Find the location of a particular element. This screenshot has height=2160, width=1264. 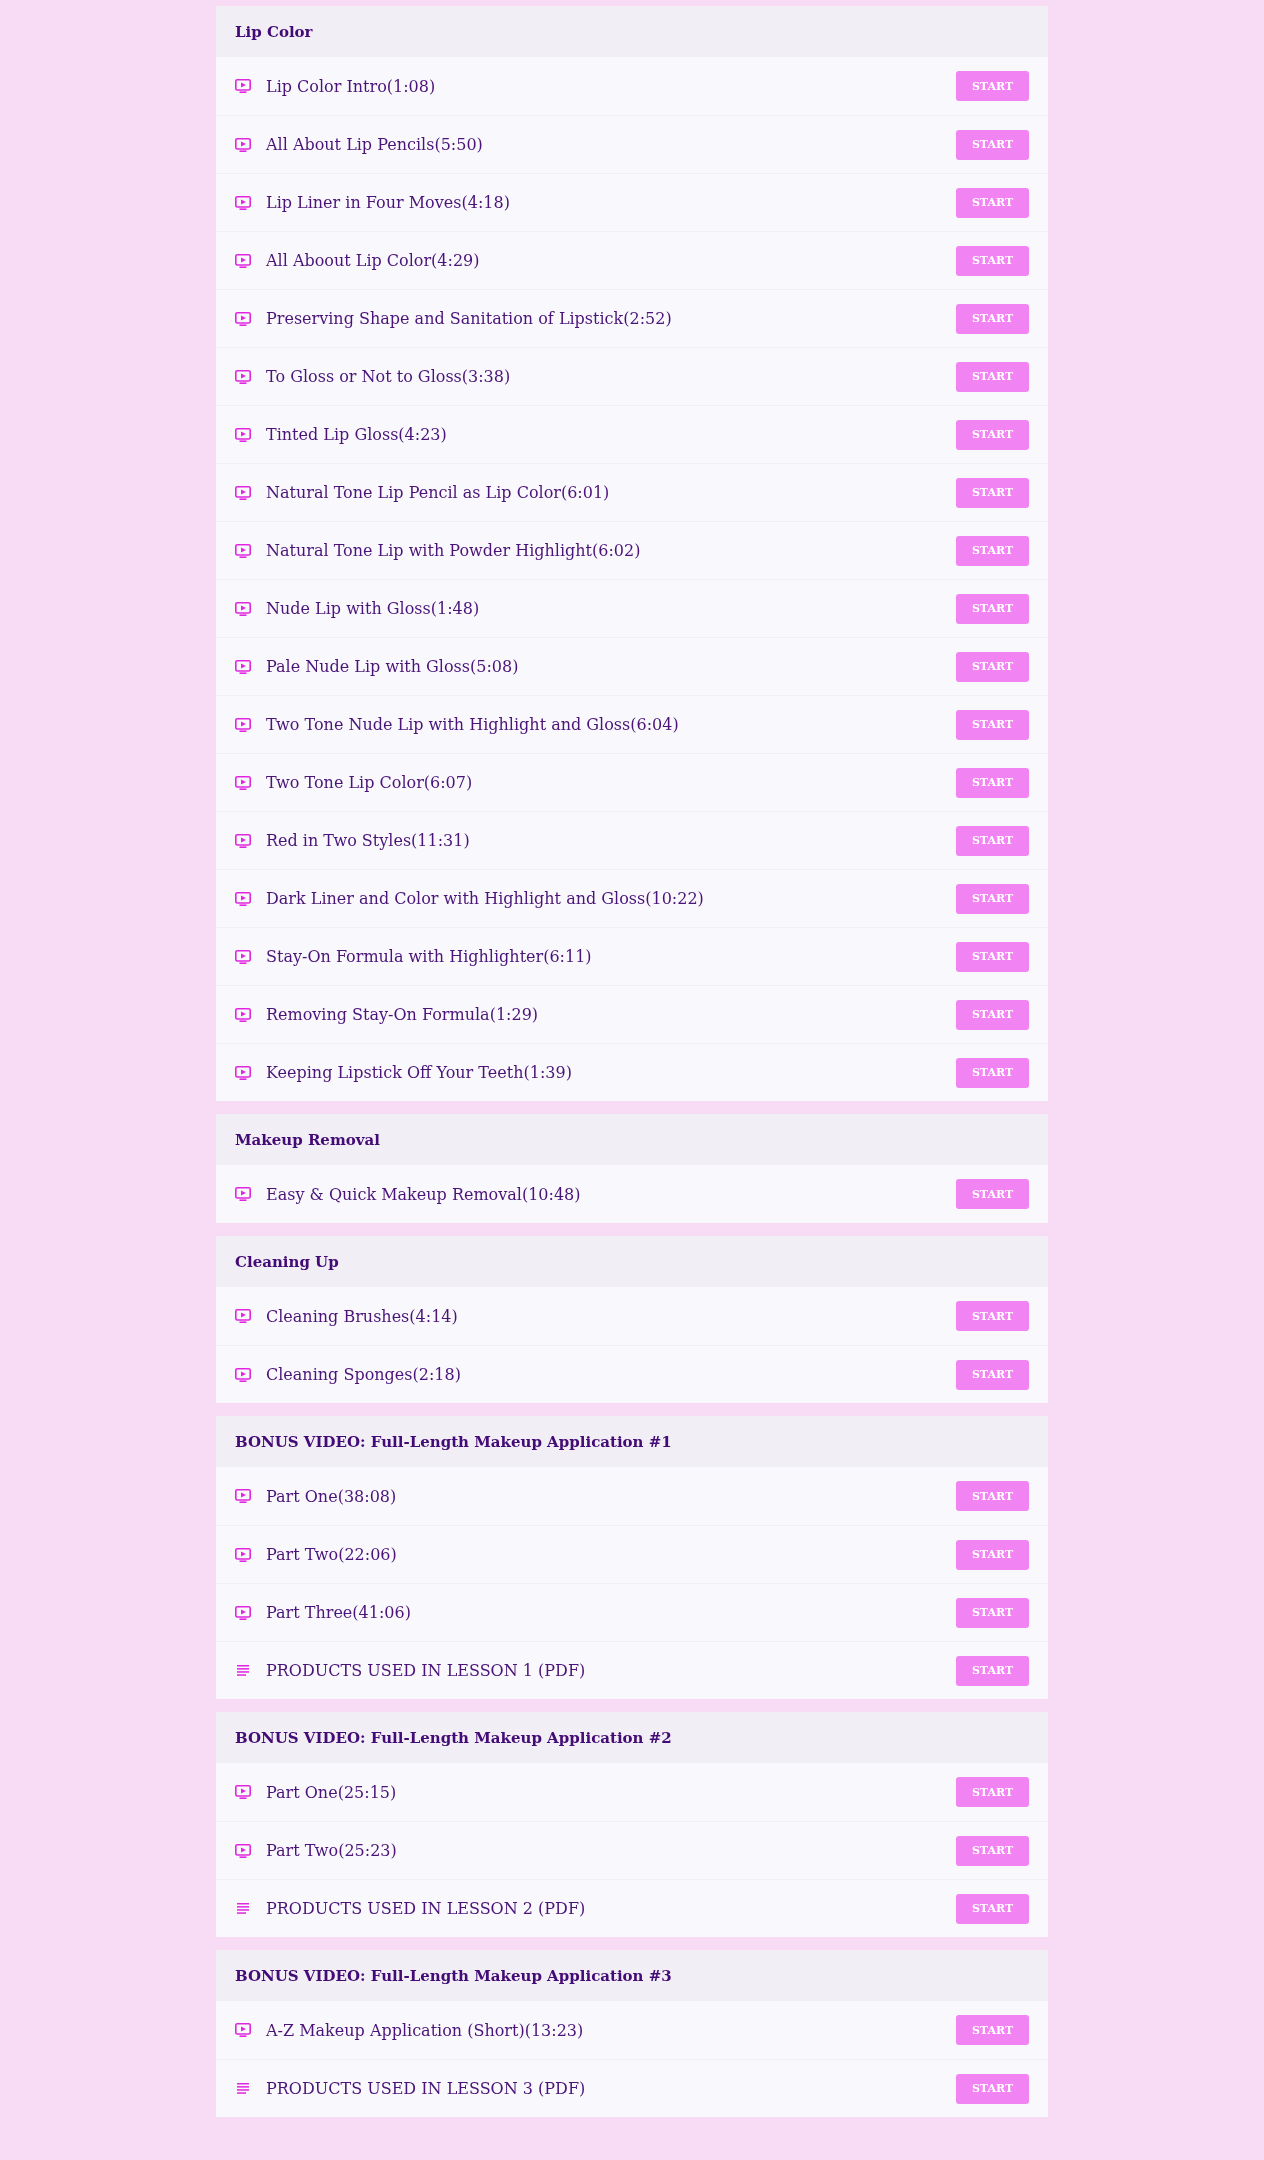

section-header: Lip Color is located at coordinates (632, 31).